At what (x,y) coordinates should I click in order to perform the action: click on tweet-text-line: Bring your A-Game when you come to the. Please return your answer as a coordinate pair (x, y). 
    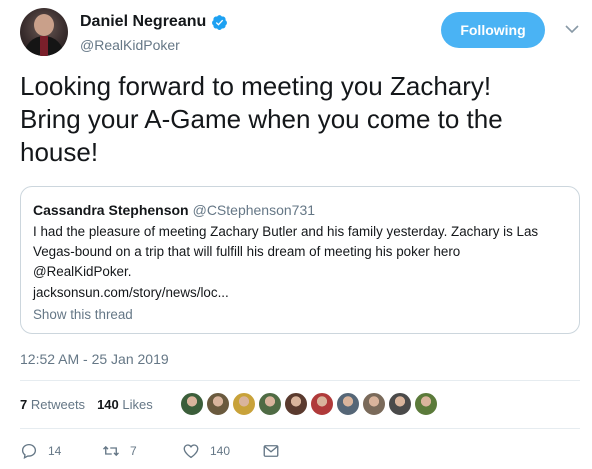
    Looking at the image, I should click on (261, 119).